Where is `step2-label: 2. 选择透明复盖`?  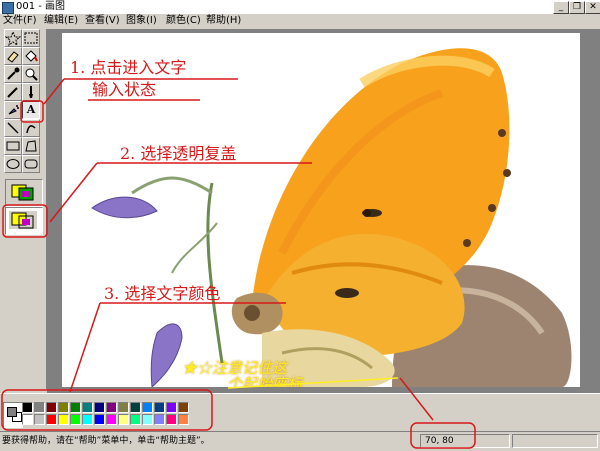 step2-label: 2. 选择透明复盖 is located at coordinates (178, 153).